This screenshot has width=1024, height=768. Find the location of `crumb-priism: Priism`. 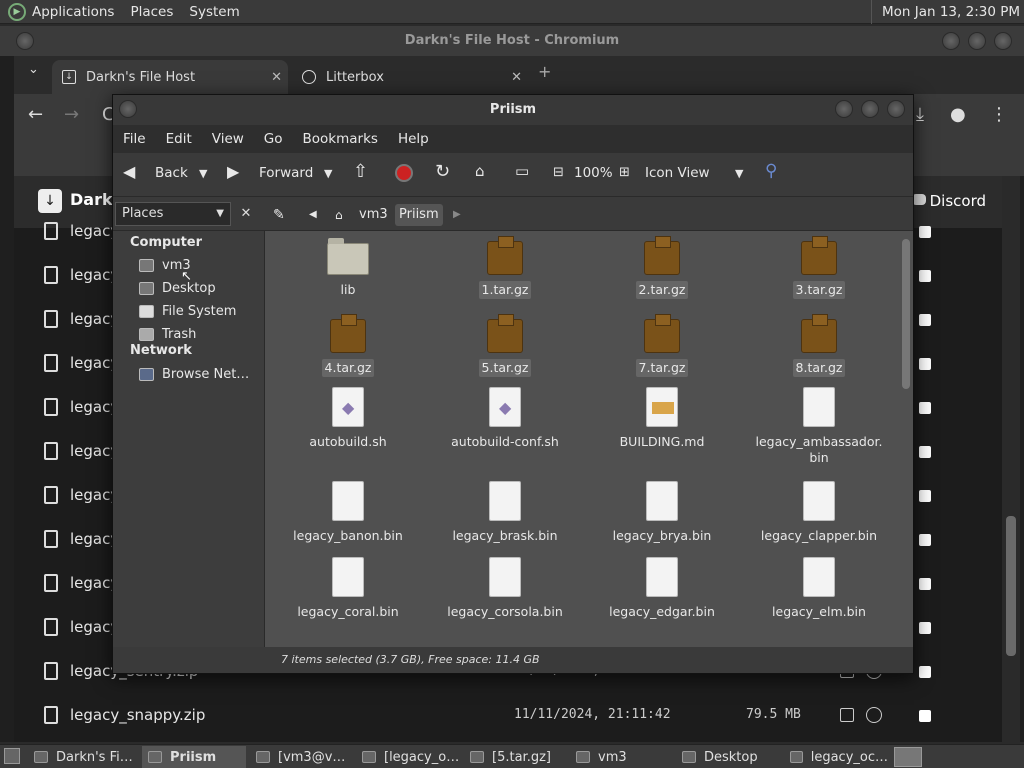

crumb-priism: Priism is located at coordinates (419, 215).